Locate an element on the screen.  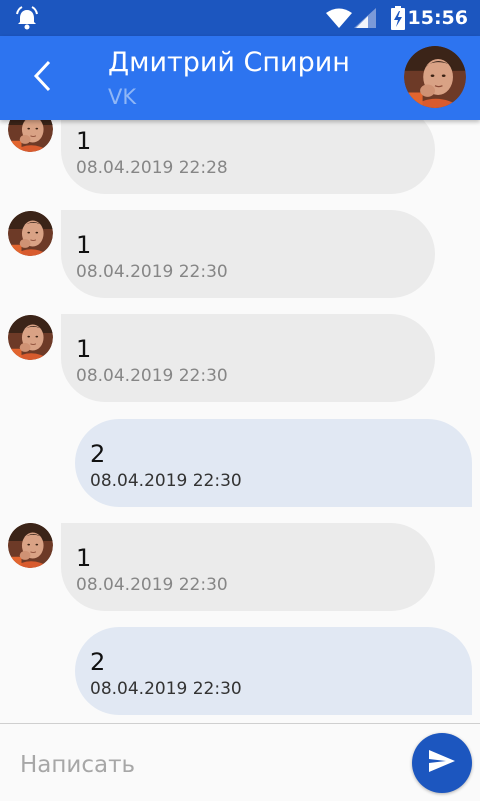
back-button is located at coordinates (42, 78).